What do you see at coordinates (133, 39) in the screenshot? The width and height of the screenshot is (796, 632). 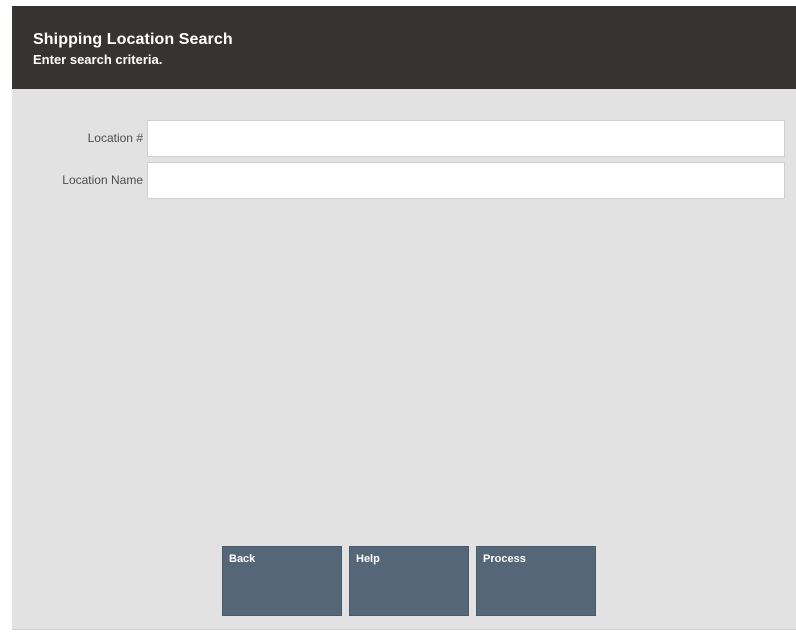 I see `page-title: Shipping Location Search` at bounding box center [133, 39].